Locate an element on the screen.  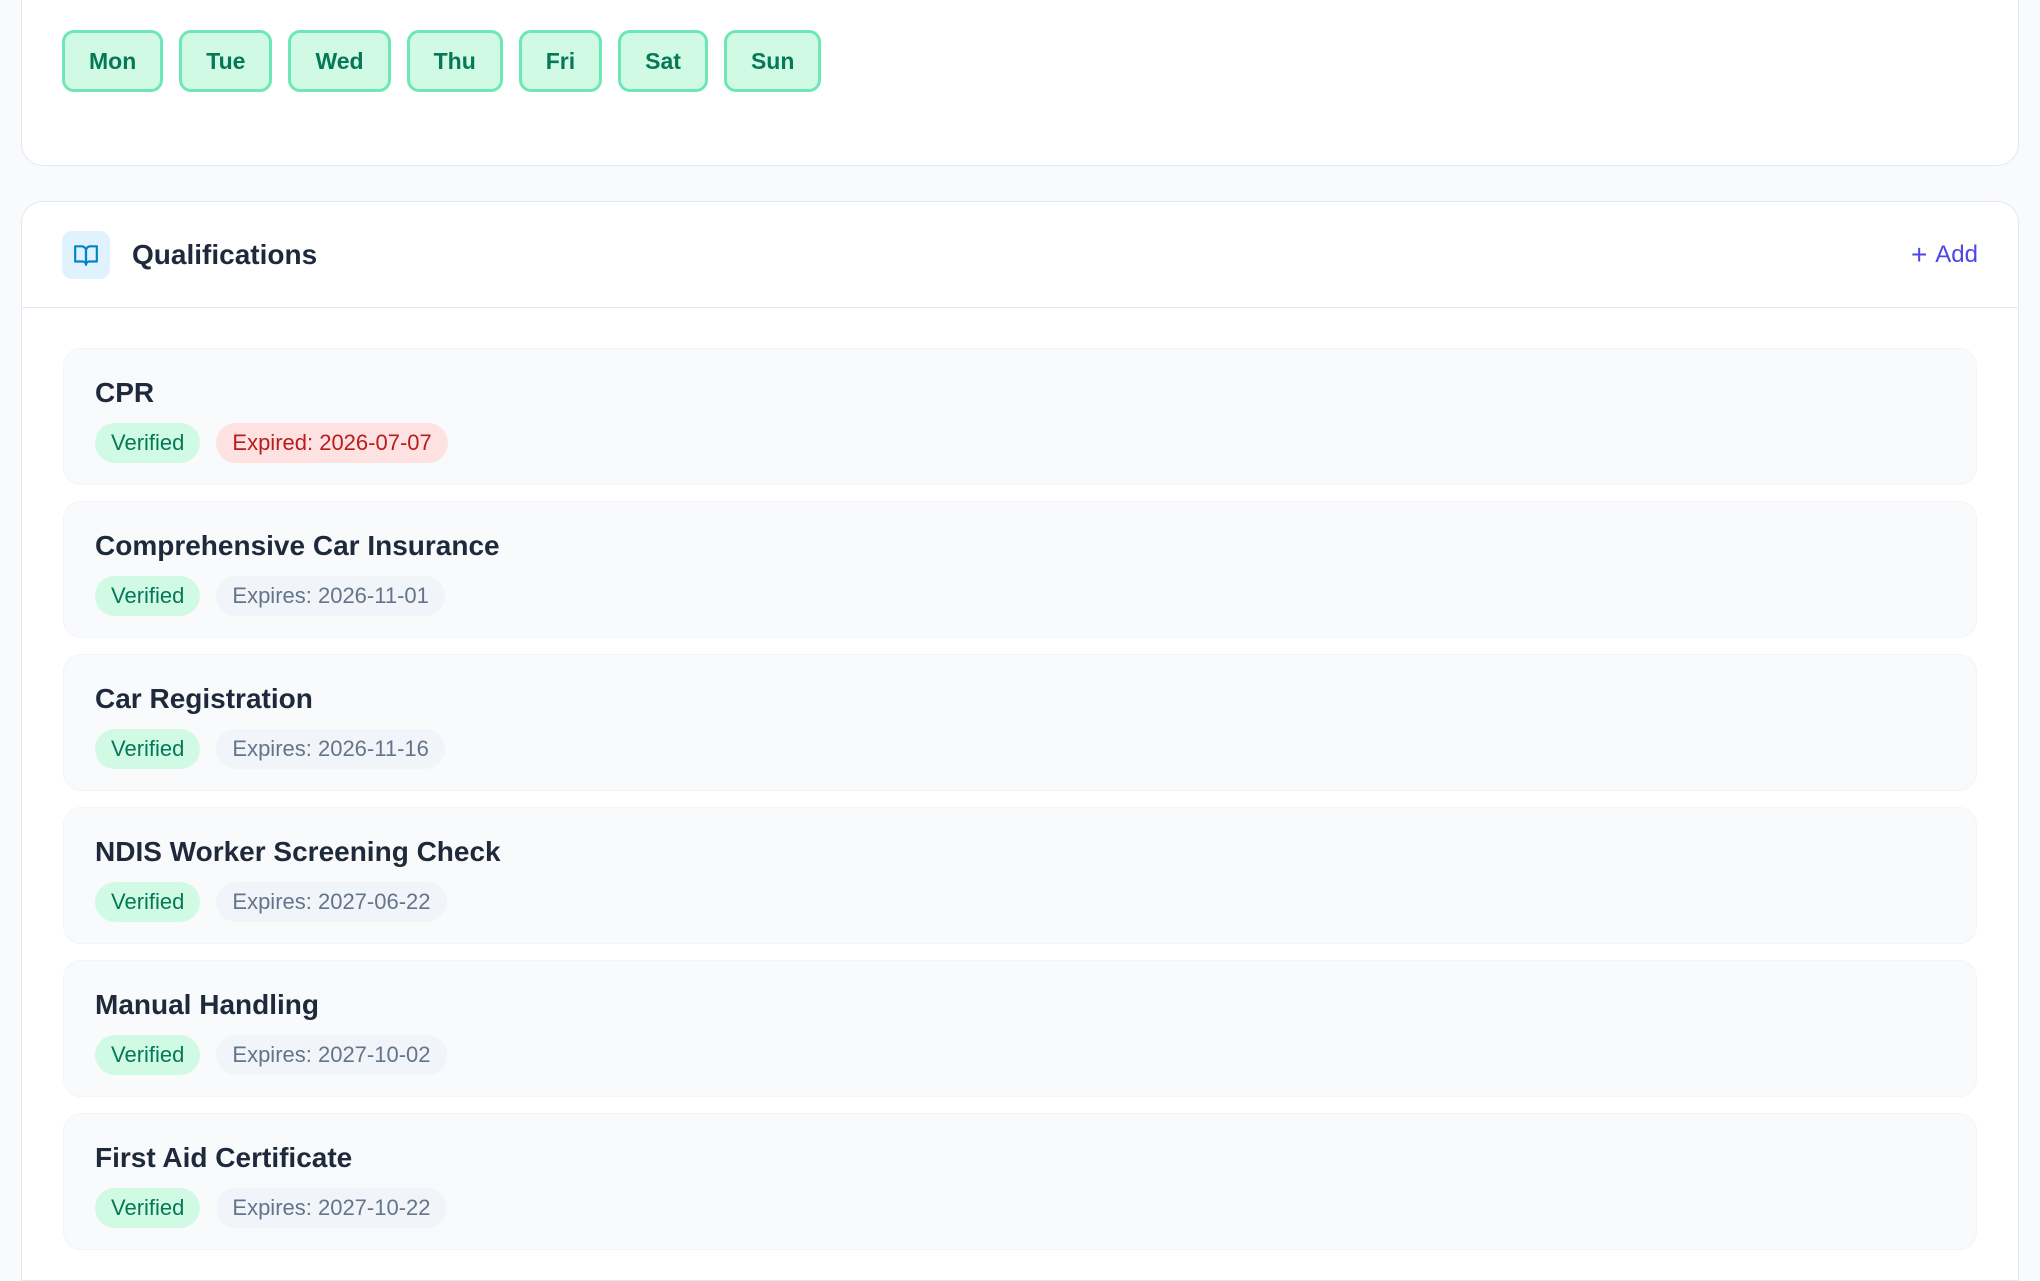
add-label: Add is located at coordinates (1956, 254).